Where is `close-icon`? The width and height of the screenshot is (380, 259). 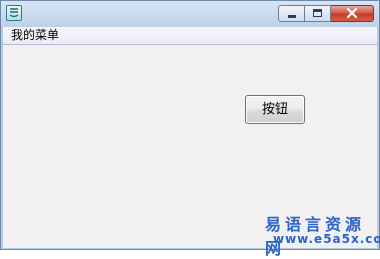
close-icon is located at coordinates (352, 13).